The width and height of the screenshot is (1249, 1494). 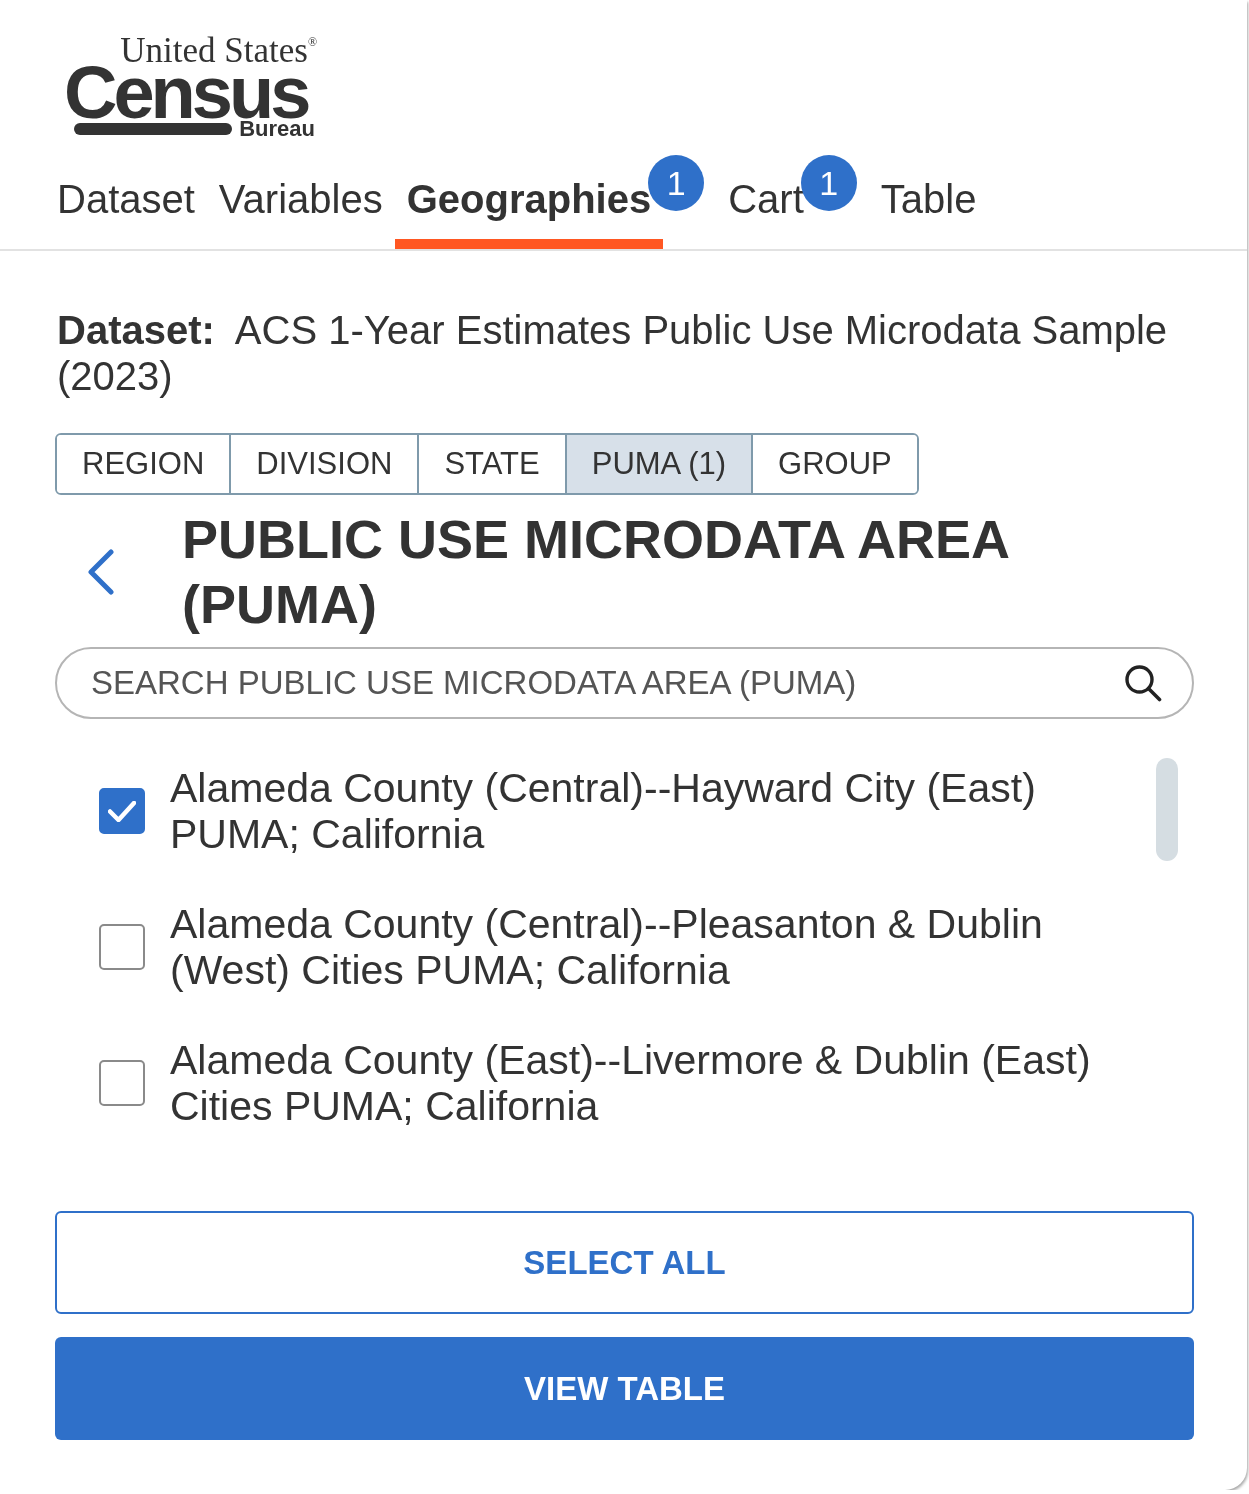 I want to click on checkmark-icon, so click(x=122, y=811).